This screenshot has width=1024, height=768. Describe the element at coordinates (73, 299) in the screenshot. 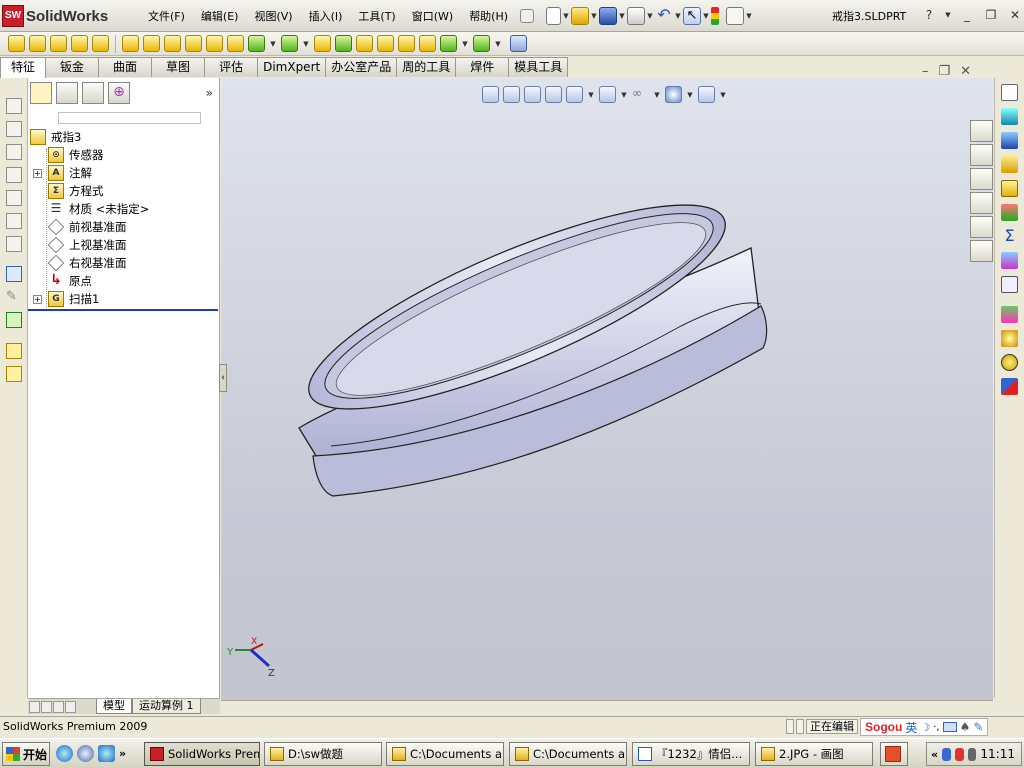

I see `tree-item-sweep1: G 扫描1` at that location.